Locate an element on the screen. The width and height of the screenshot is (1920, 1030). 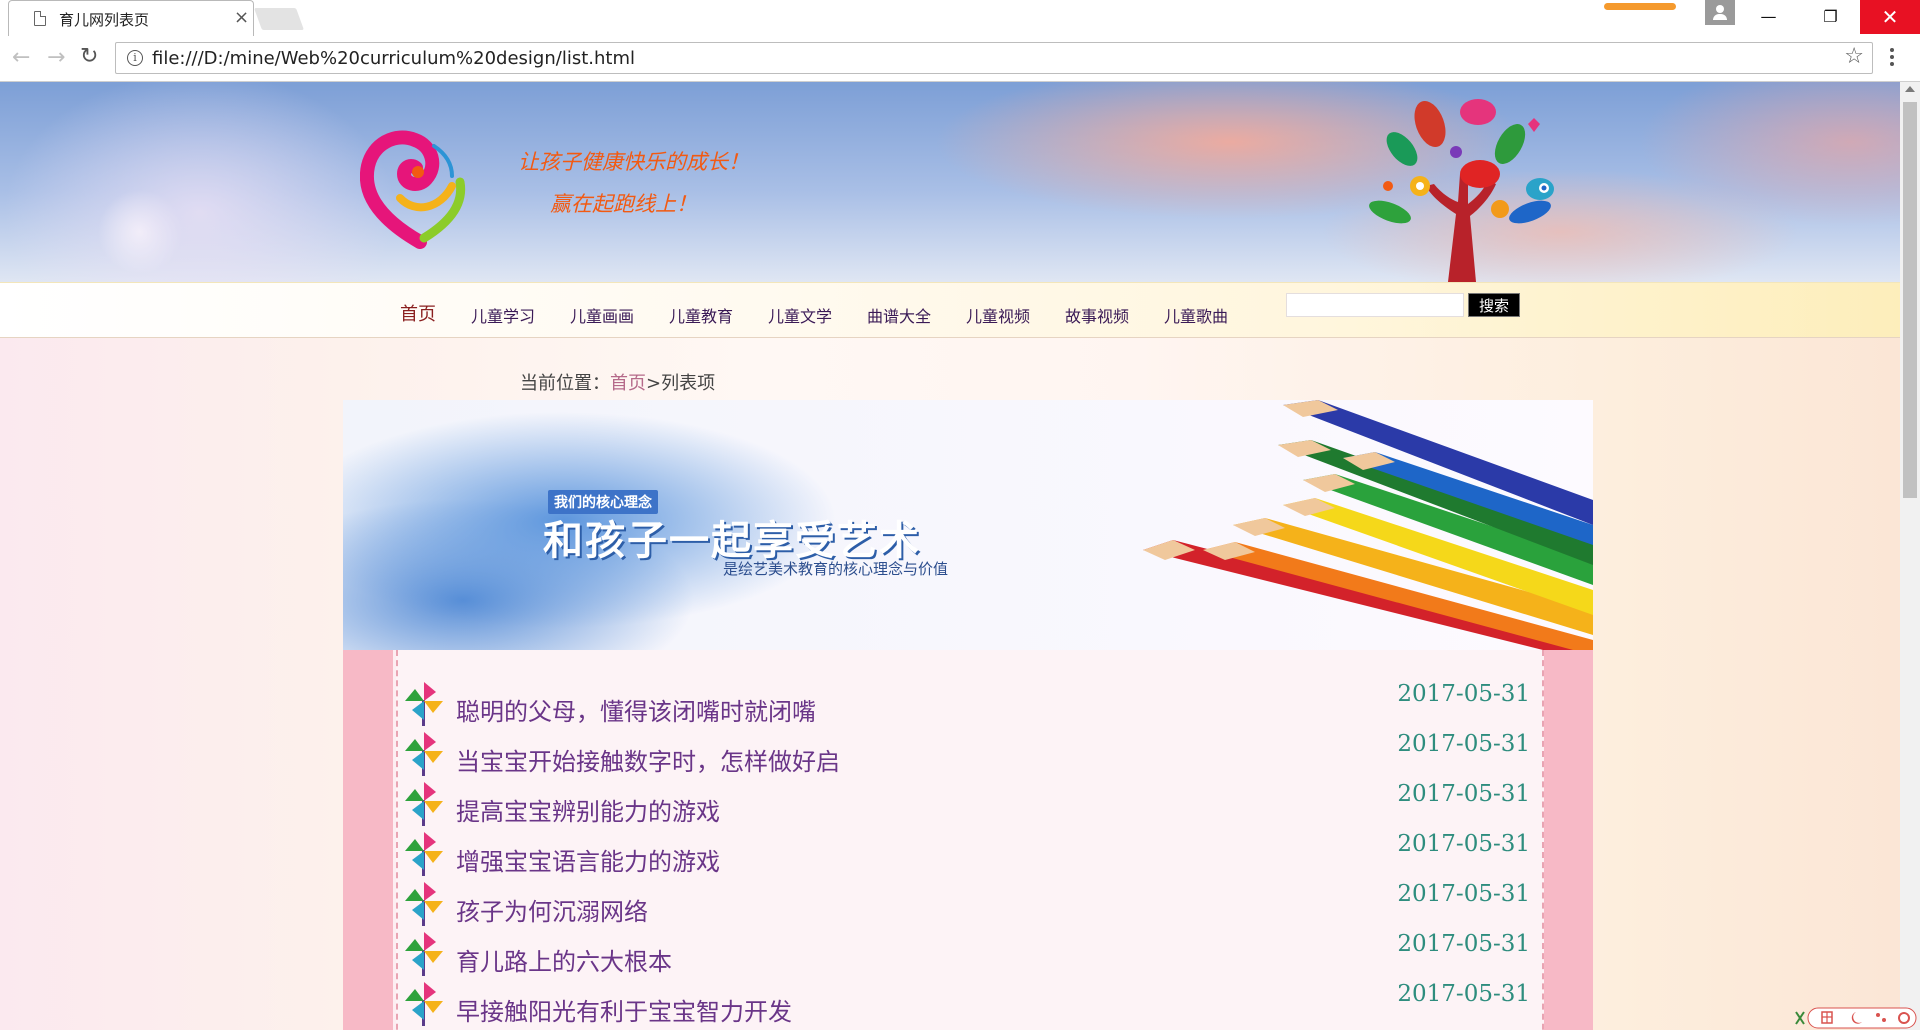
forward-arrow-icon: → is located at coordinates (56, 57).